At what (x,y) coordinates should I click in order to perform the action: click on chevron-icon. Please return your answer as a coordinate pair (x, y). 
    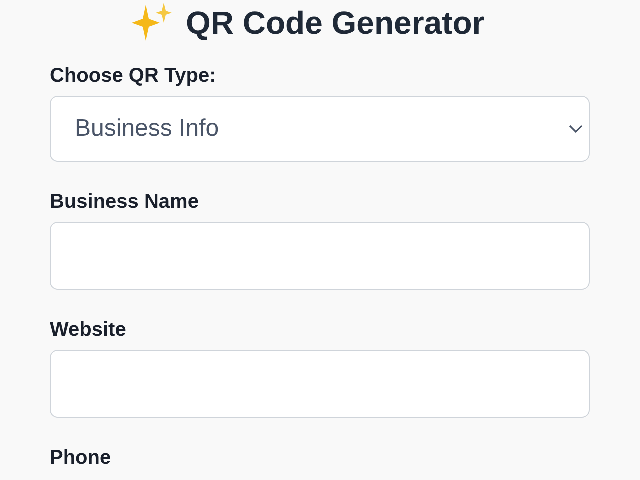
    Looking at the image, I should click on (576, 129).